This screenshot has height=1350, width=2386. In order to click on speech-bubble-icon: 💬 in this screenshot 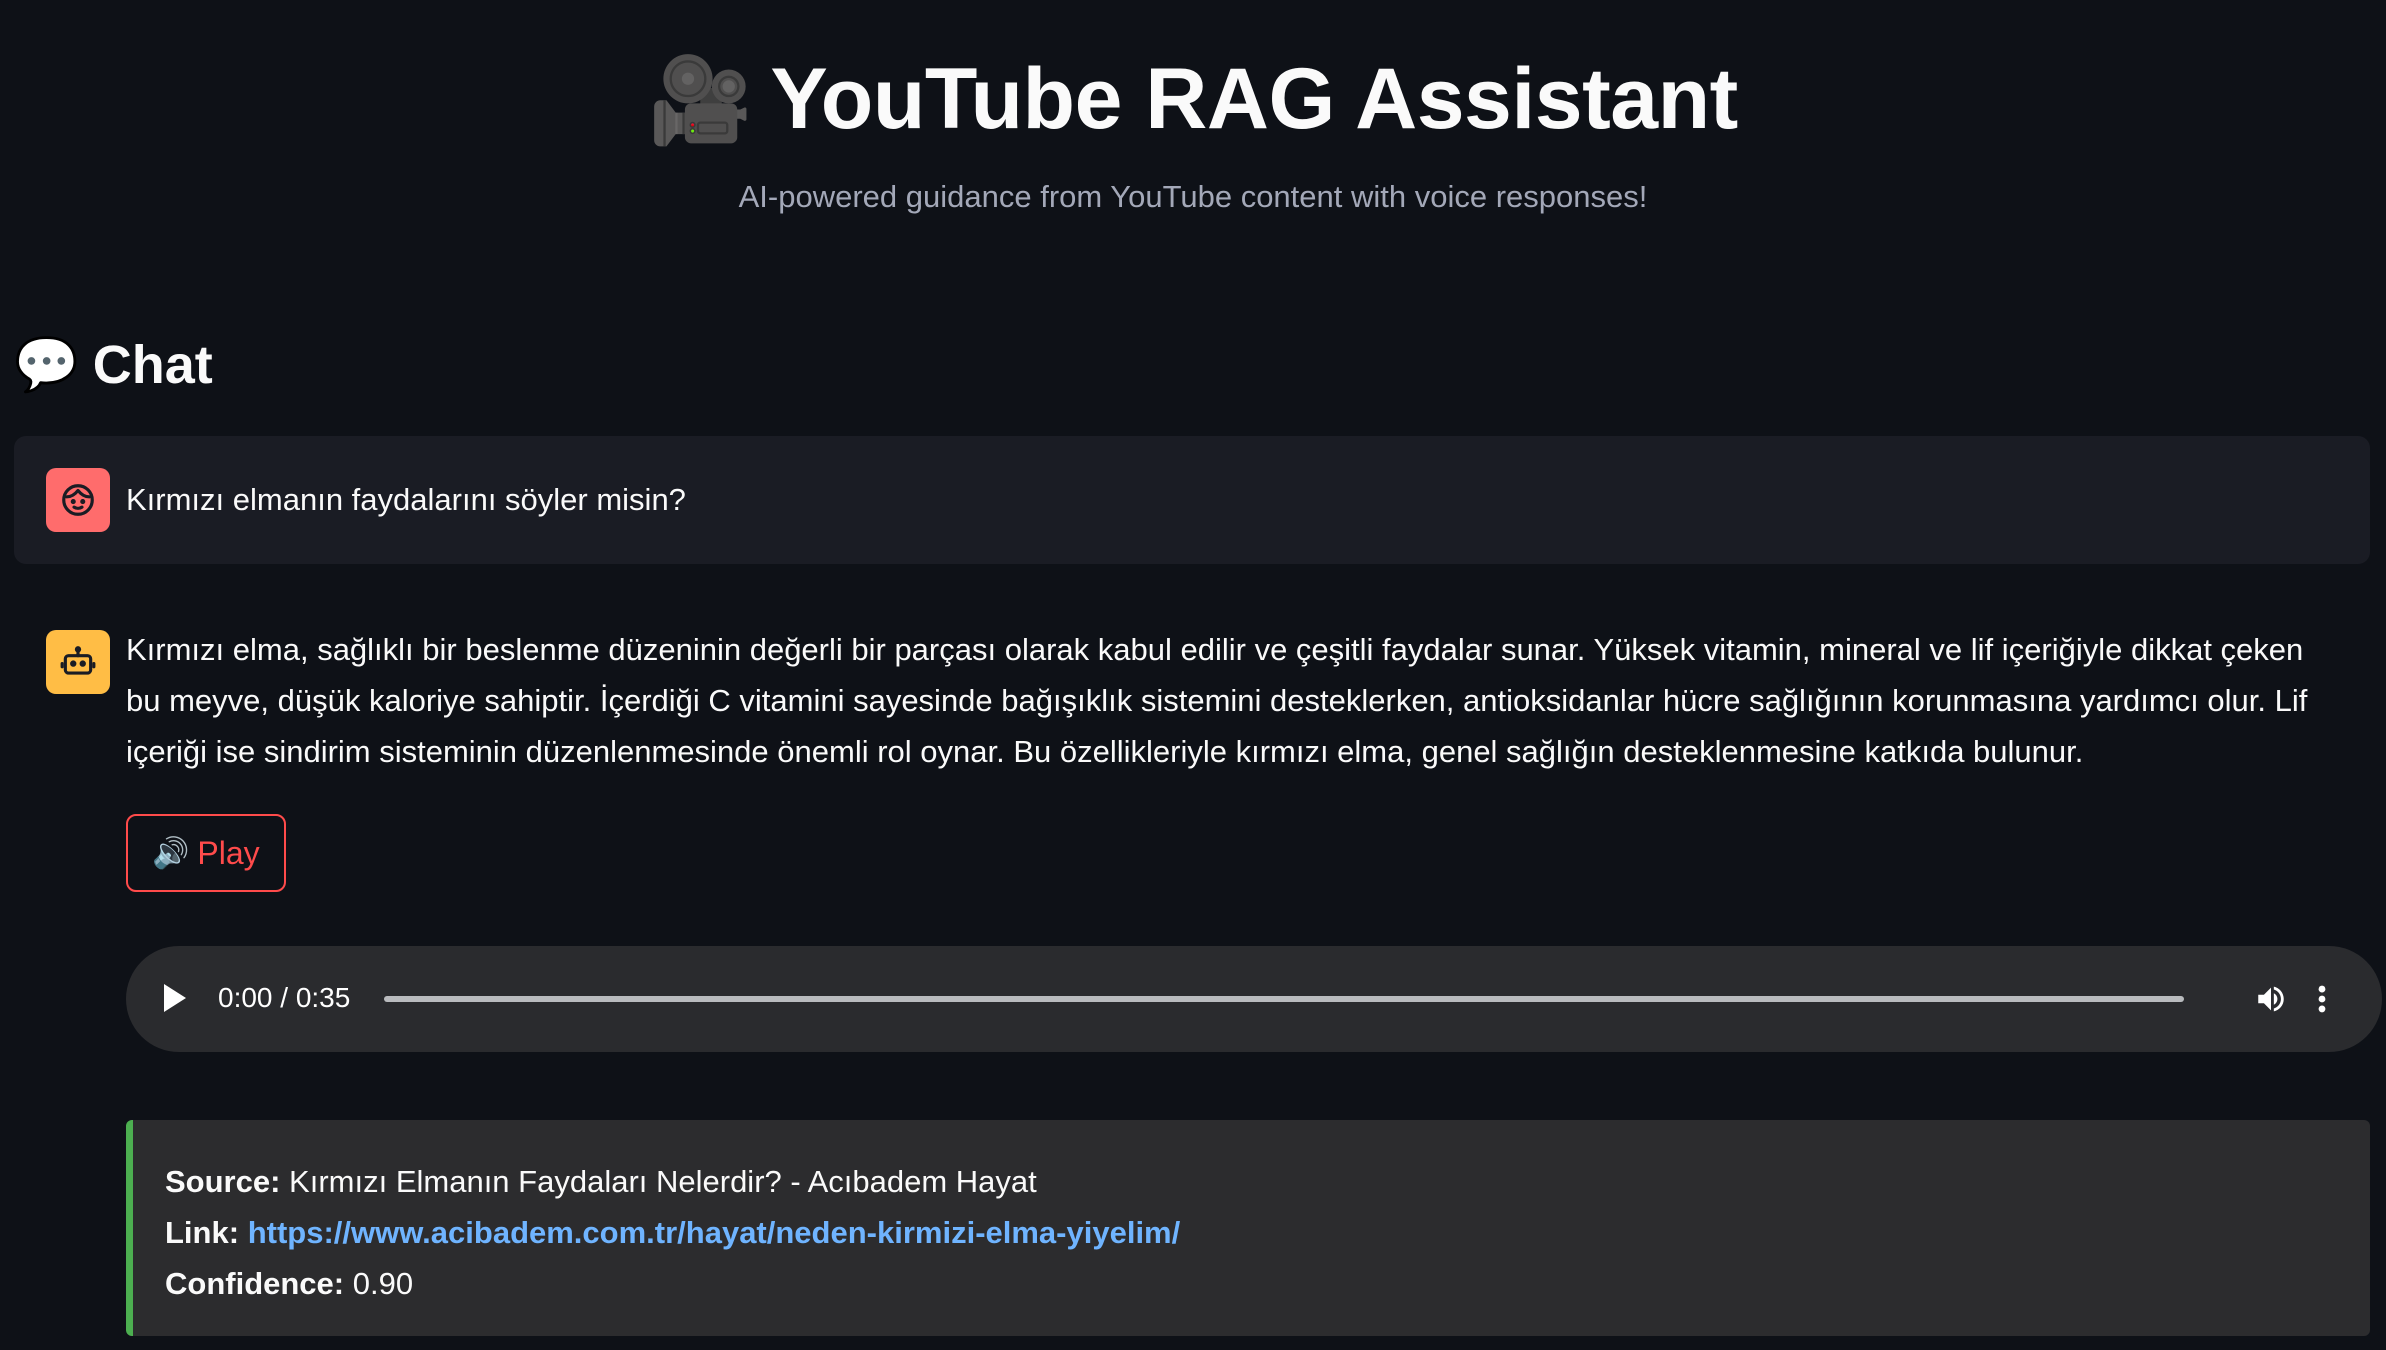, I will do `click(46, 365)`.